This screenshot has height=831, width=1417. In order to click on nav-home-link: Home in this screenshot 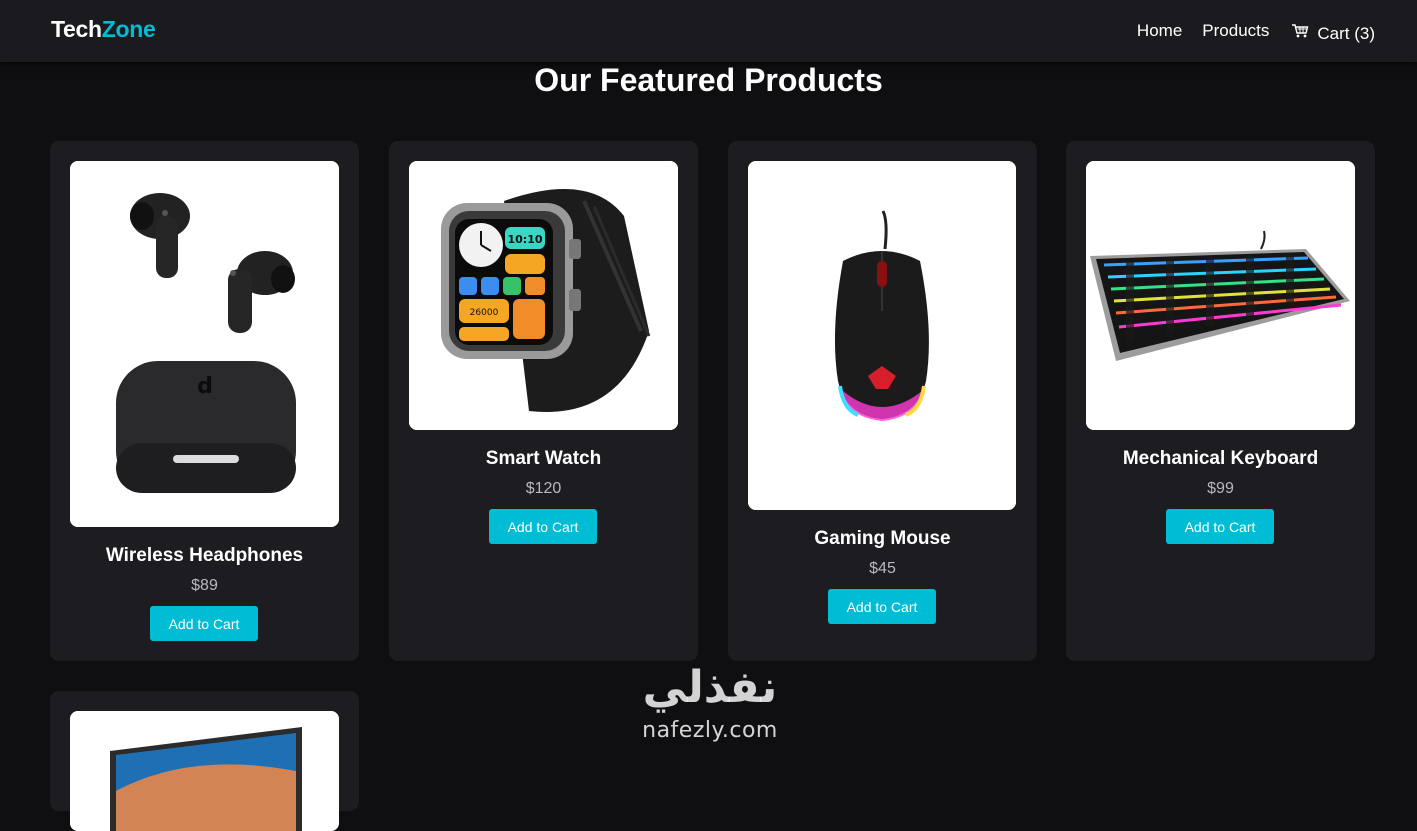, I will do `click(1159, 31)`.